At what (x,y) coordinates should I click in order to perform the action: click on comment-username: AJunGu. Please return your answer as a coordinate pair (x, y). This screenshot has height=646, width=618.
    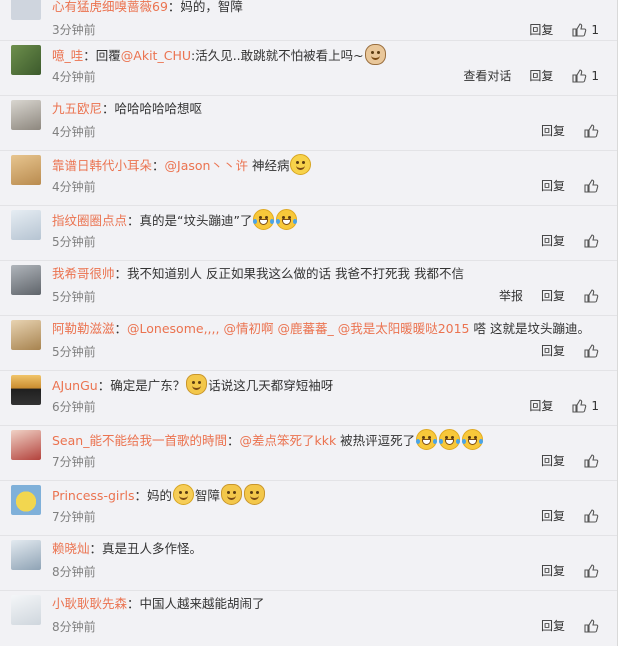
    Looking at the image, I should click on (75, 385).